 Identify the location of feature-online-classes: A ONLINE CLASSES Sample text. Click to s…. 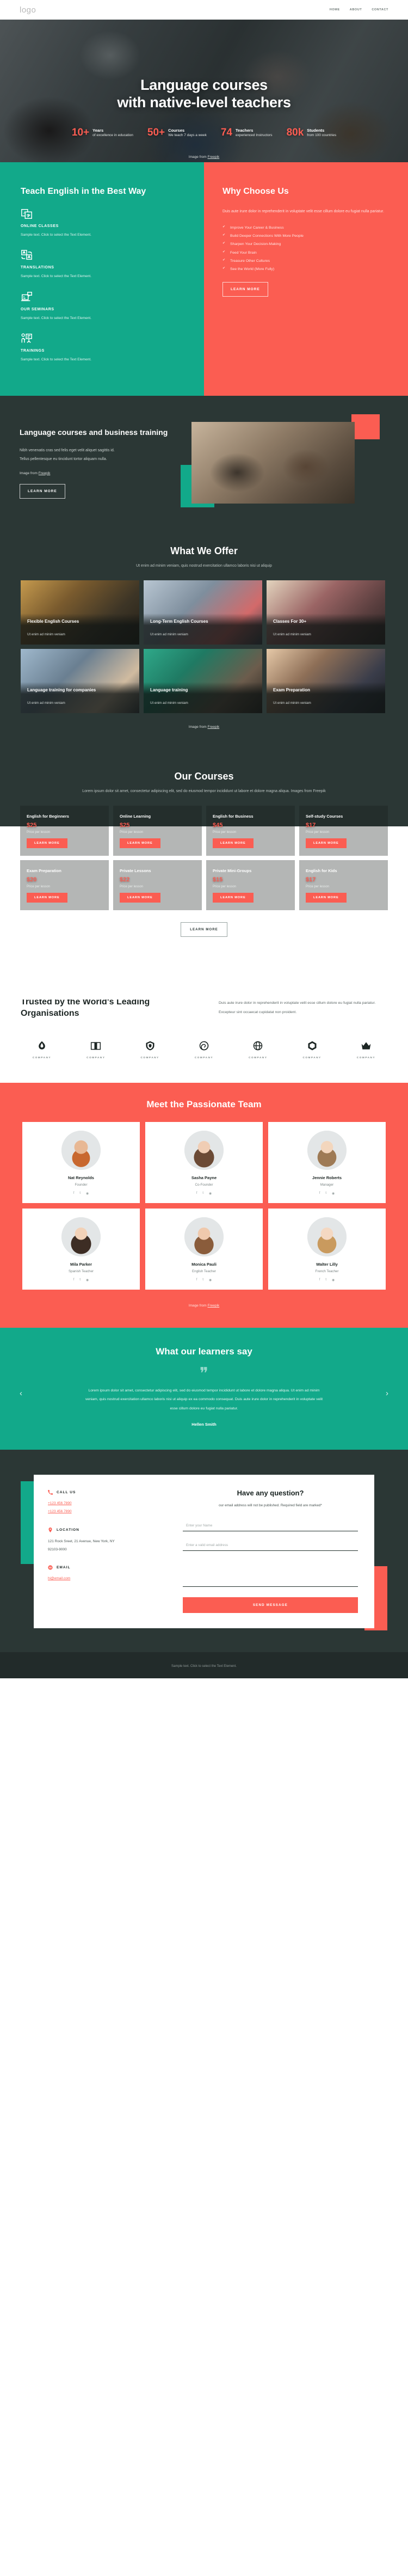
(60, 223).